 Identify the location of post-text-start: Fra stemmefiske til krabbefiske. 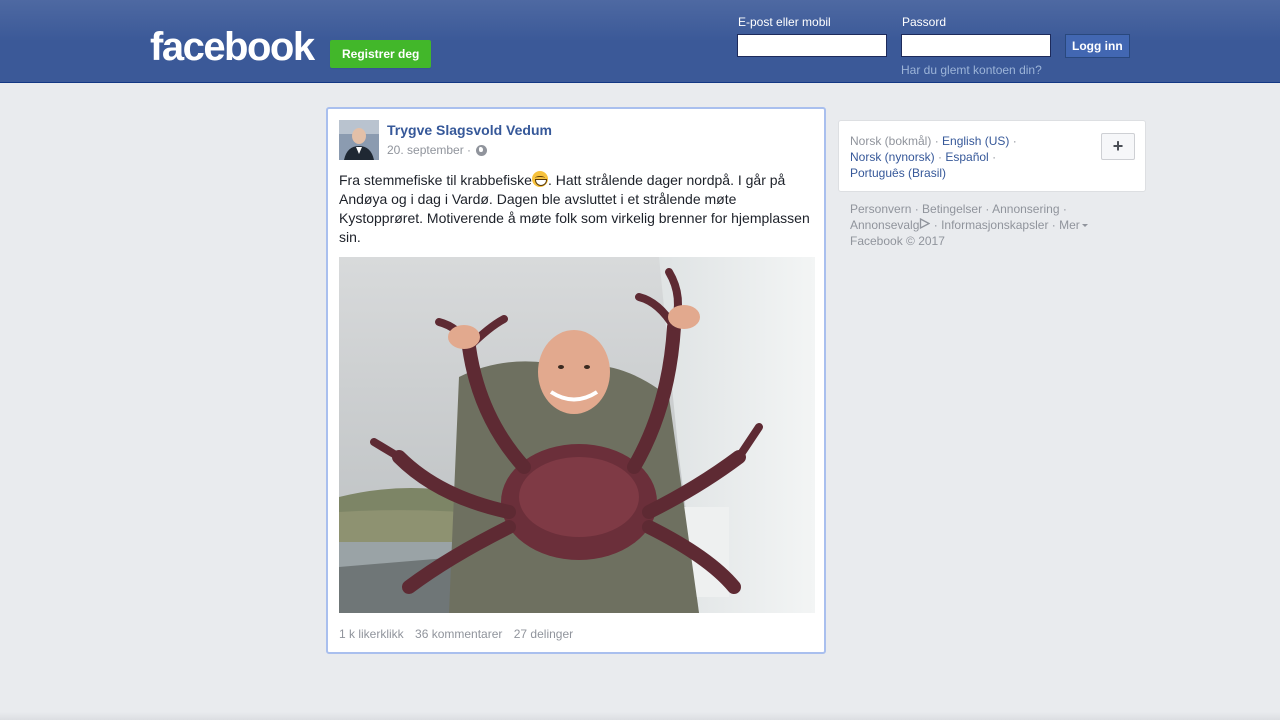
(435, 180).